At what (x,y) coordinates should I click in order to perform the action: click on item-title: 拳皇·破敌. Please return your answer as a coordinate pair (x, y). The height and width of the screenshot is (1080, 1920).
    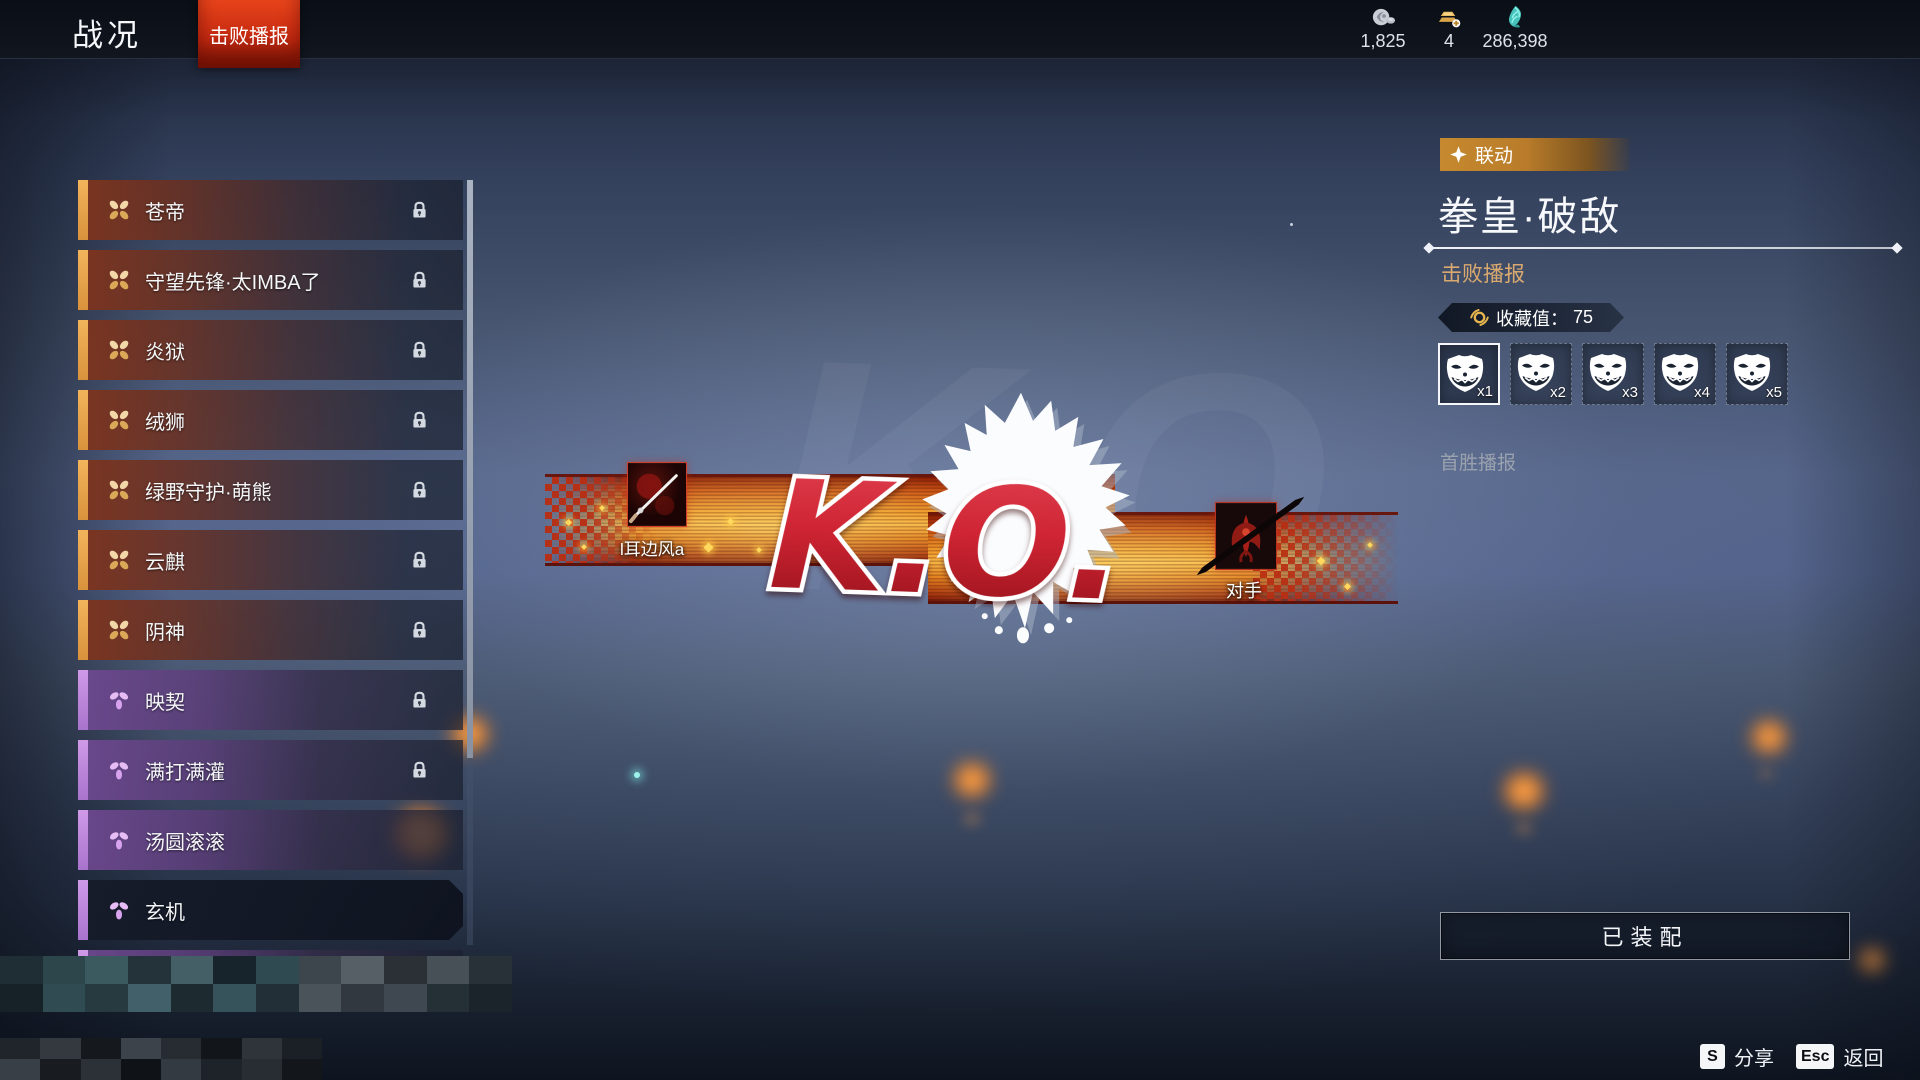
    Looking at the image, I should click on (1530, 217).